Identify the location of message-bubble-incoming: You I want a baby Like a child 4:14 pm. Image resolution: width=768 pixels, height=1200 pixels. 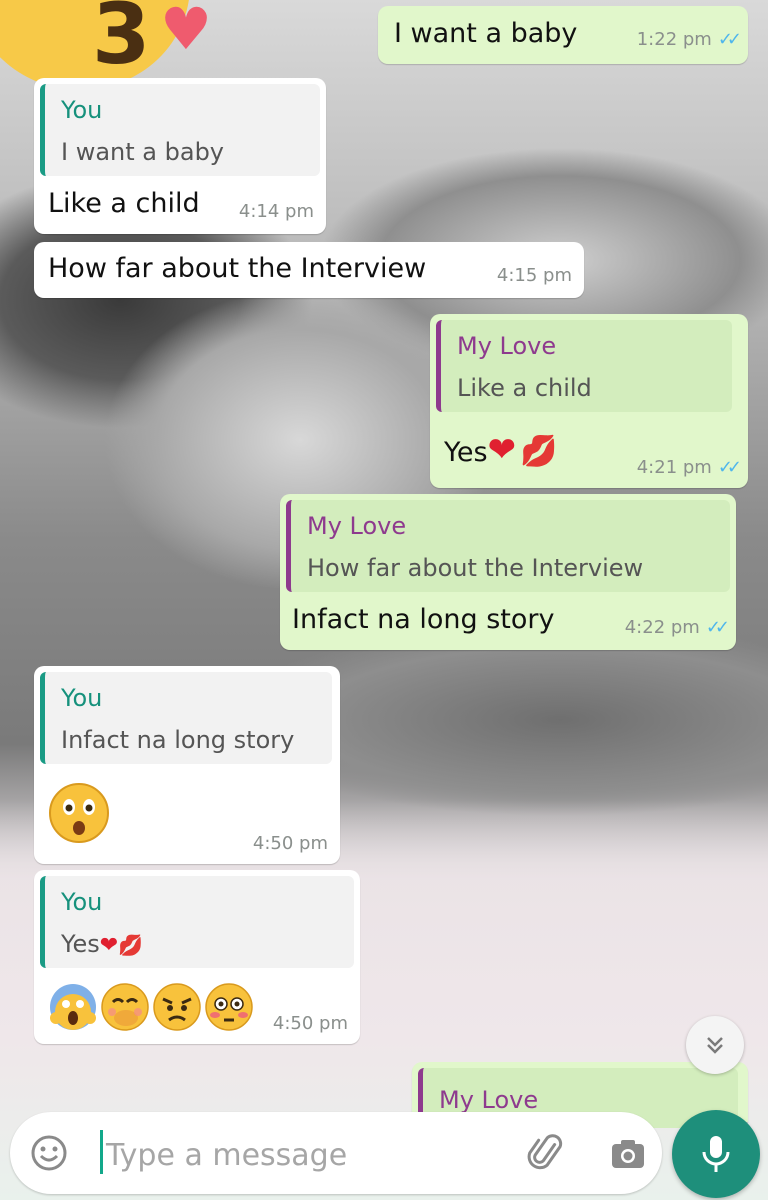
(180, 156).